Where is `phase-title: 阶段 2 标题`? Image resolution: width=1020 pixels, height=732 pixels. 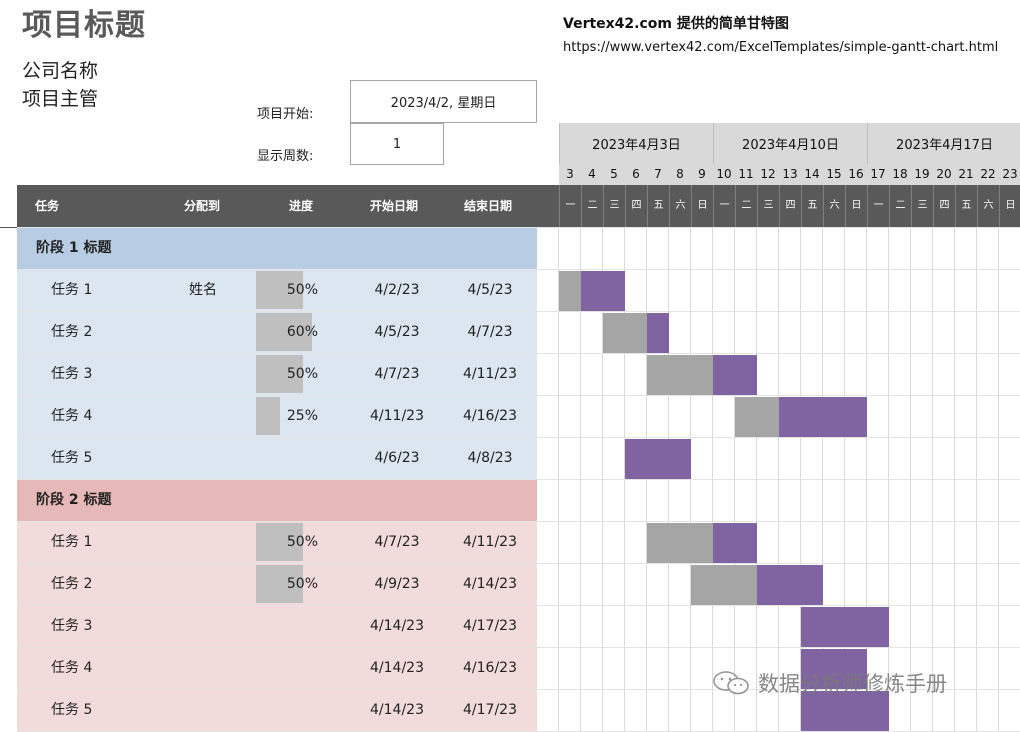 phase-title: 阶段 2 标题 is located at coordinates (74, 500).